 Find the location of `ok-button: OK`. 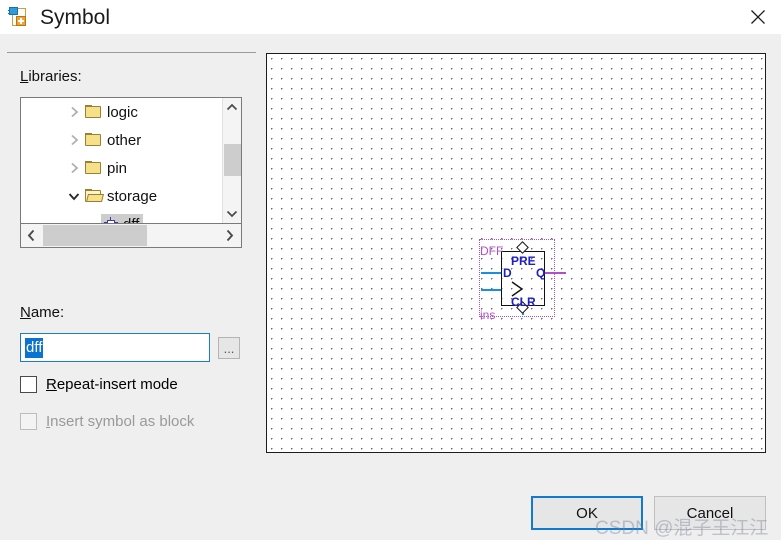

ok-button: OK is located at coordinates (587, 513).